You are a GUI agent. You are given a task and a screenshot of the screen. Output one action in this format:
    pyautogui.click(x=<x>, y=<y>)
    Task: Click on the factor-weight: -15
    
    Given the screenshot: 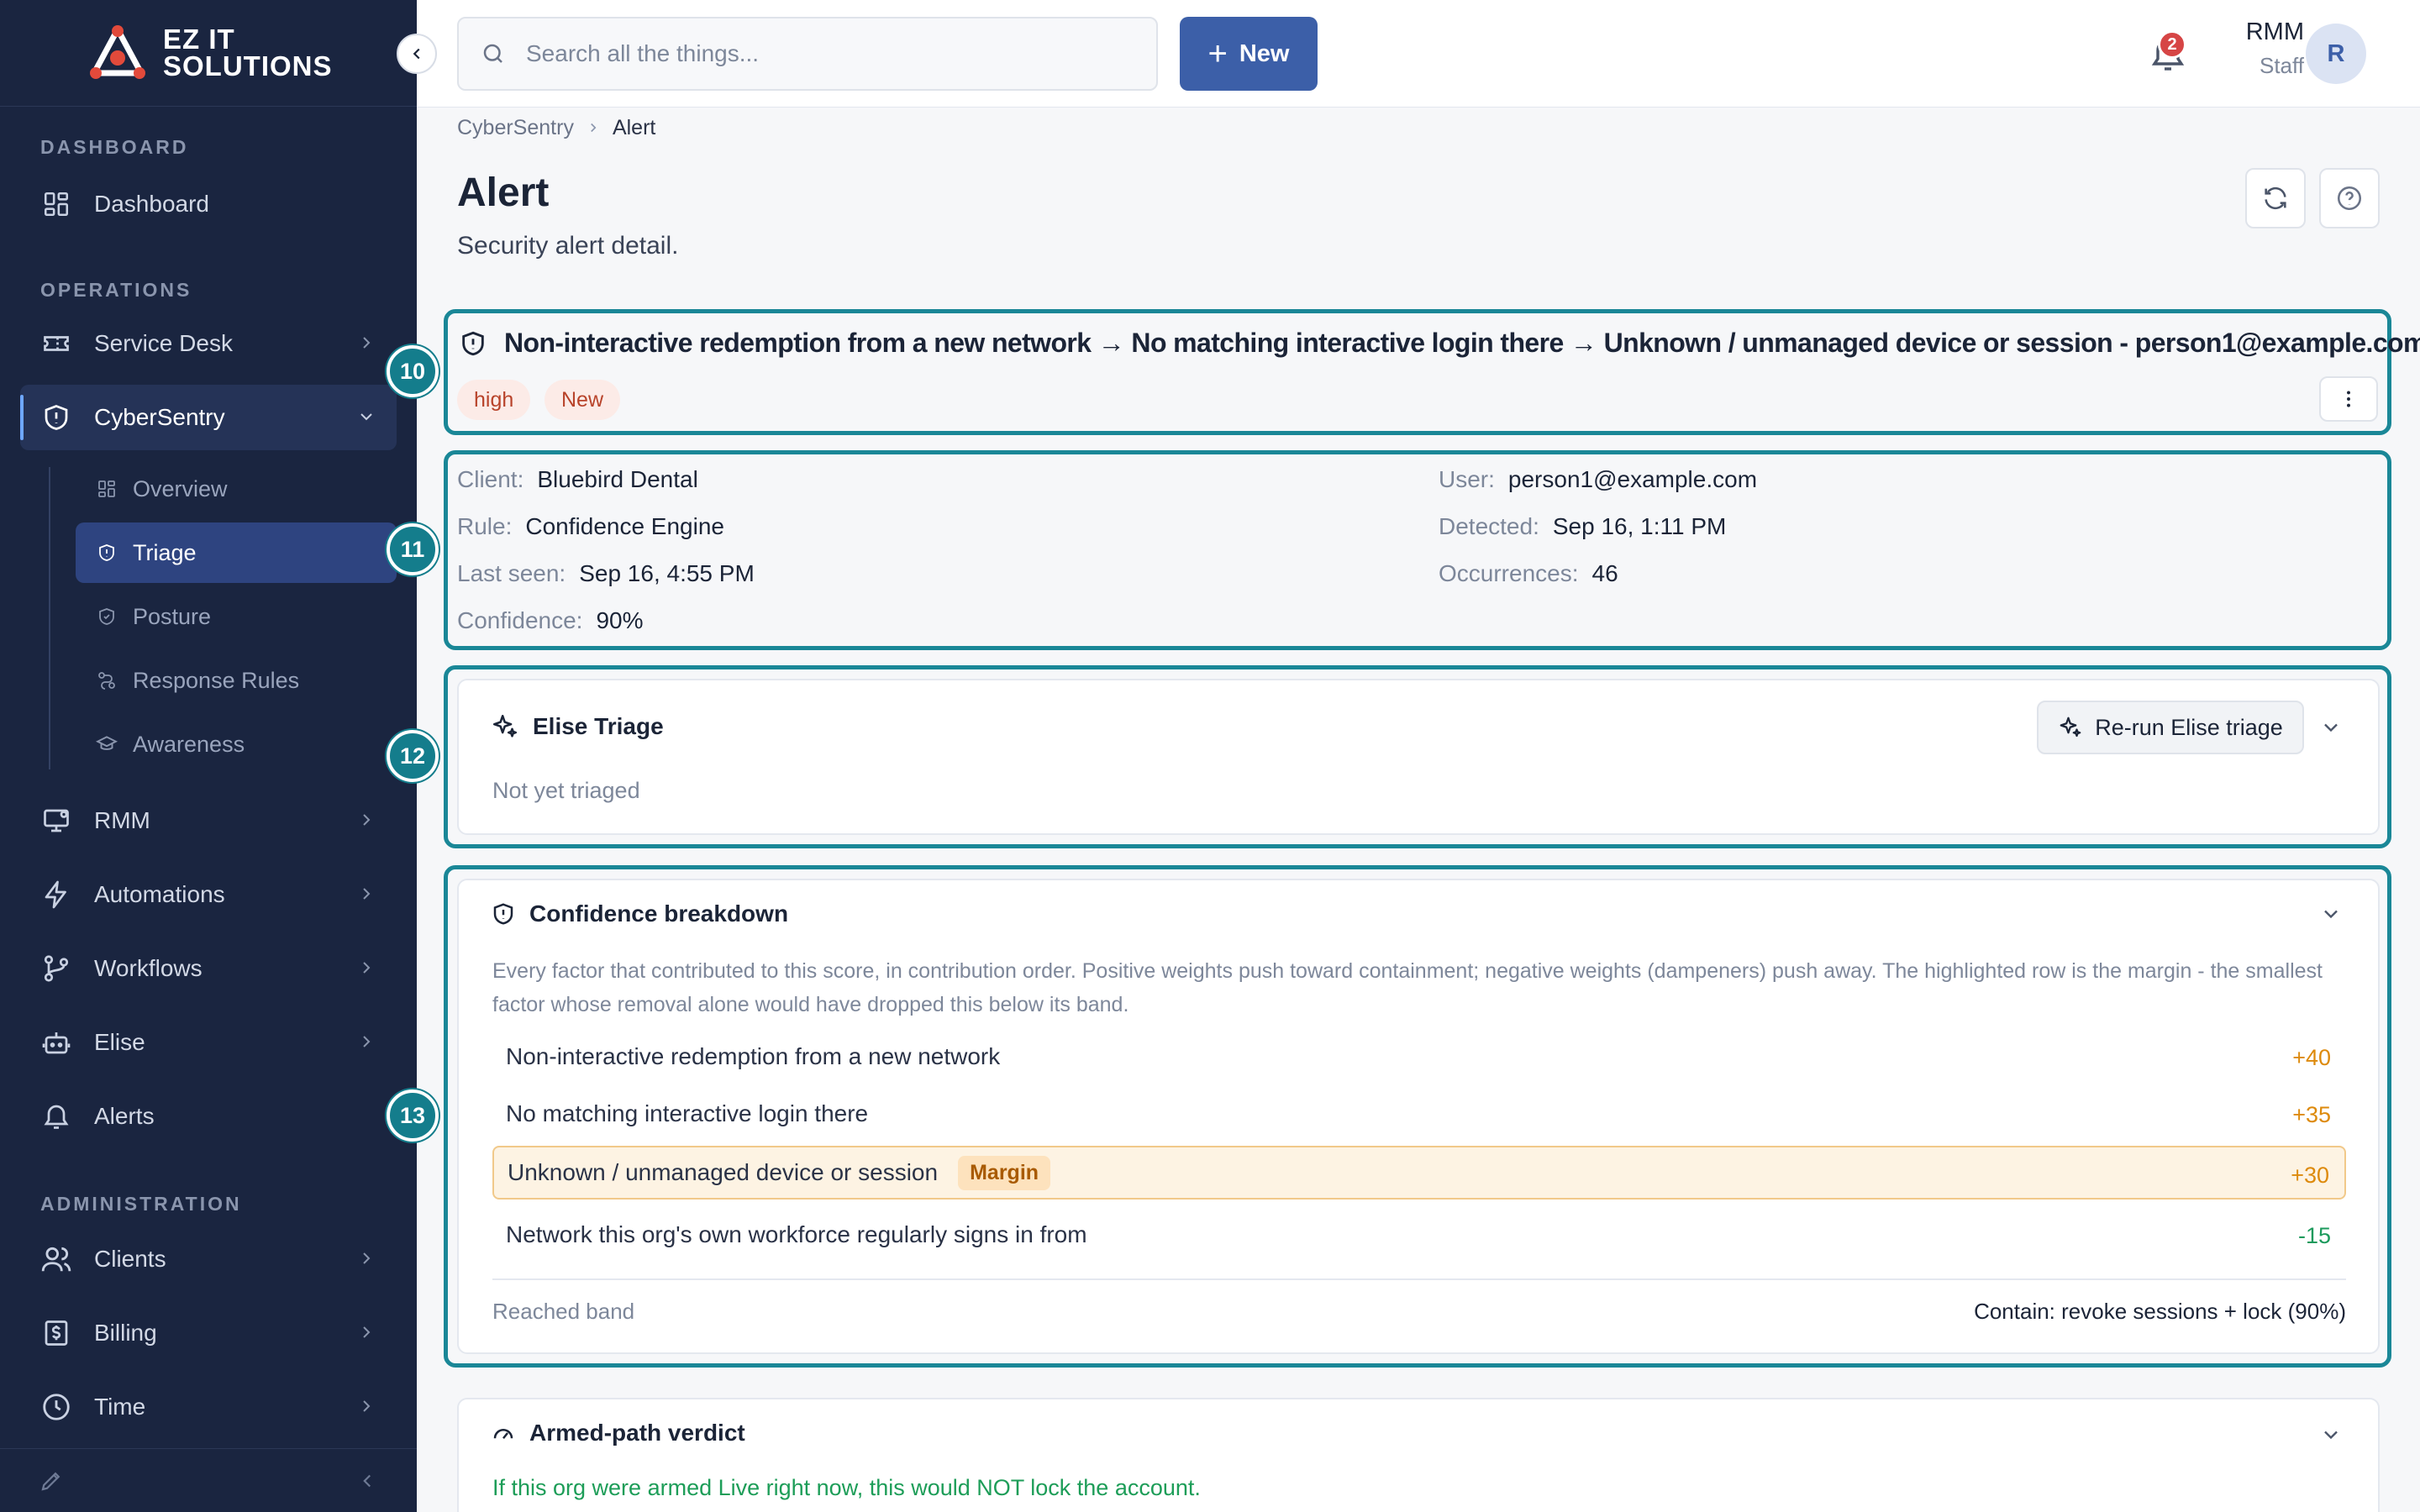 What is the action you would take?
    pyautogui.click(x=2314, y=1235)
    